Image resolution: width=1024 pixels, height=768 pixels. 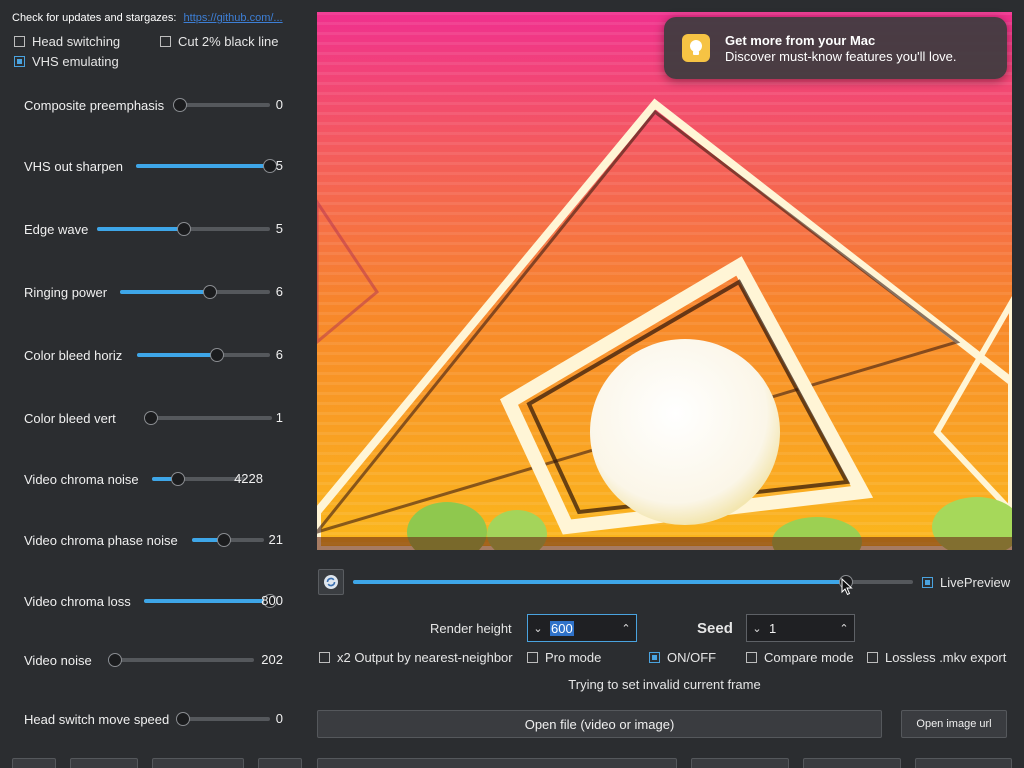 I want to click on refresh-icon, so click(x=331, y=582).